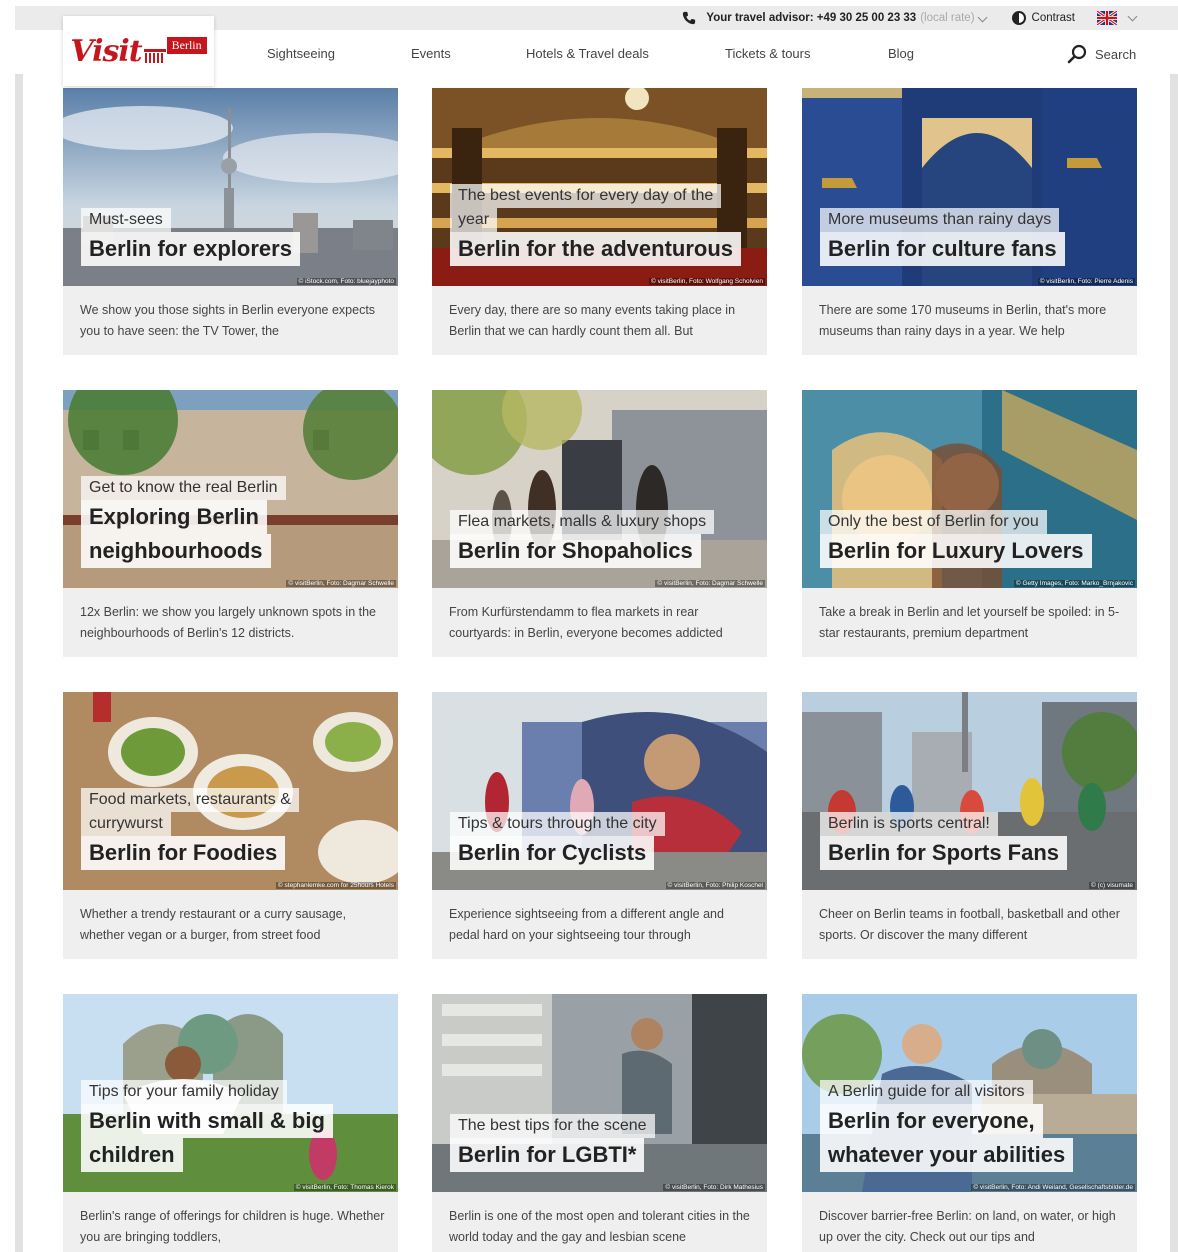 The image size is (1178, 1252). What do you see at coordinates (557, 824) in the screenshot?
I see `card-kicker: Tips & tours through the city` at bounding box center [557, 824].